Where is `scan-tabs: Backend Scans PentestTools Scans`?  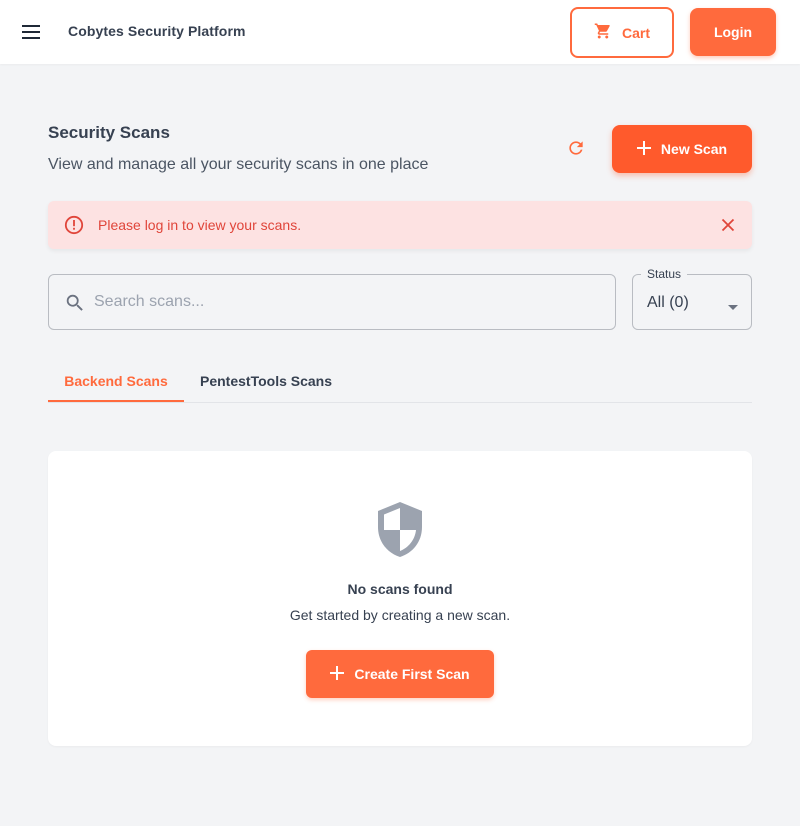
scan-tabs: Backend Scans PentestTools Scans is located at coordinates (400, 381).